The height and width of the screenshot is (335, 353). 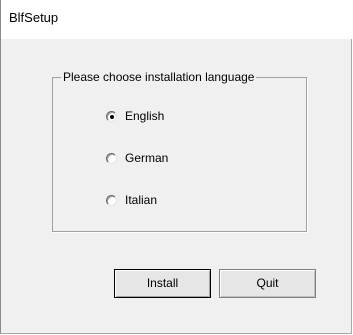 What do you see at coordinates (34, 17) in the screenshot?
I see `window-title: BlfSetup` at bounding box center [34, 17].